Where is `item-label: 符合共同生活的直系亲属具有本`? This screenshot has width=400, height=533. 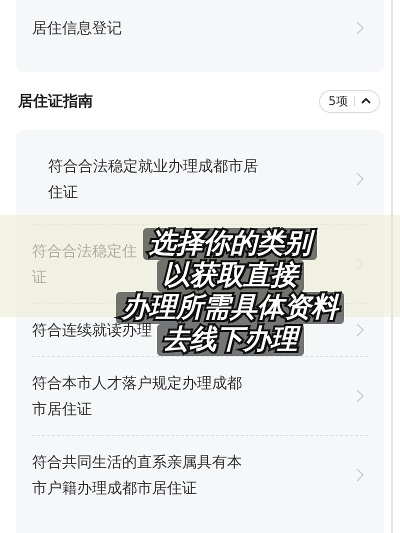
item-label: 符合共同生活的直系亲属具有本 is located at coordinates (137, 462).